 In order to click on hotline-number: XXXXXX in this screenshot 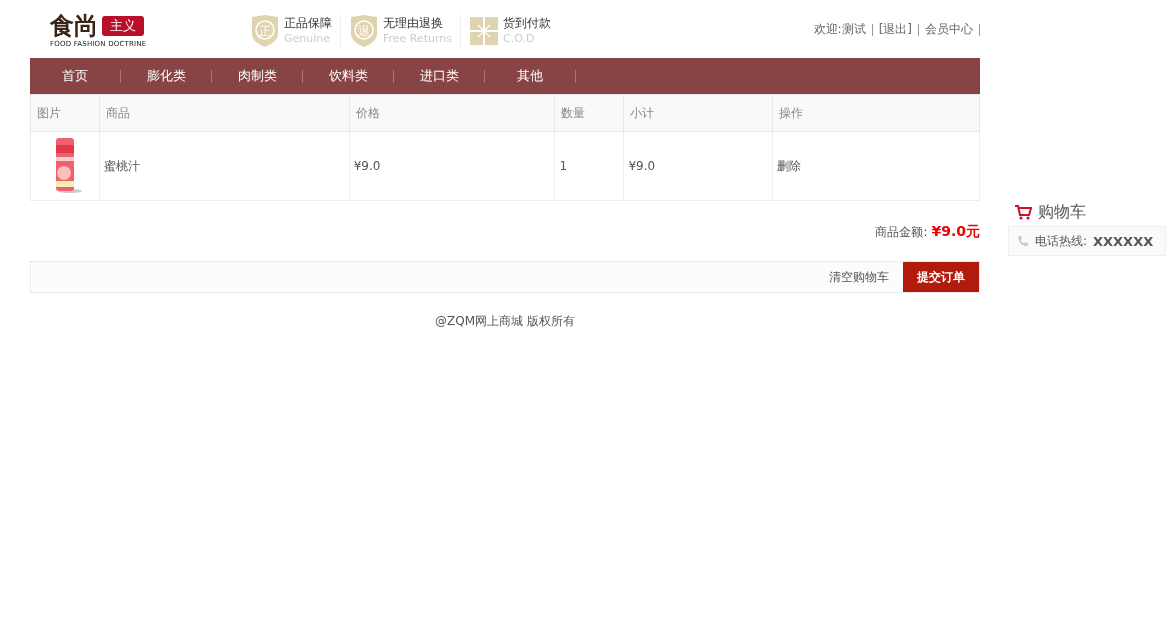, I will do `click(1123, 241)`.